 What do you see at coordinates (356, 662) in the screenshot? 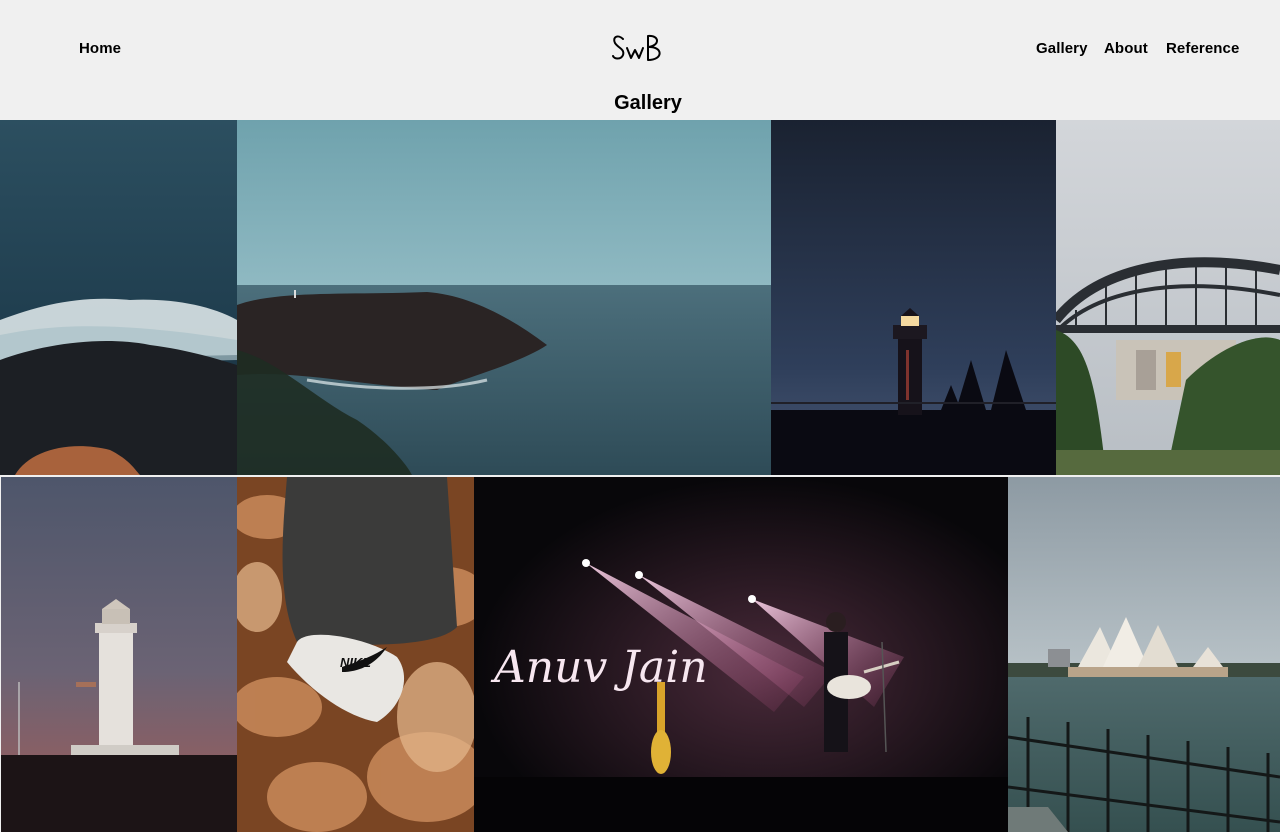
I see `nike-brand-text: NIKE` at bounding box center [356, 662].